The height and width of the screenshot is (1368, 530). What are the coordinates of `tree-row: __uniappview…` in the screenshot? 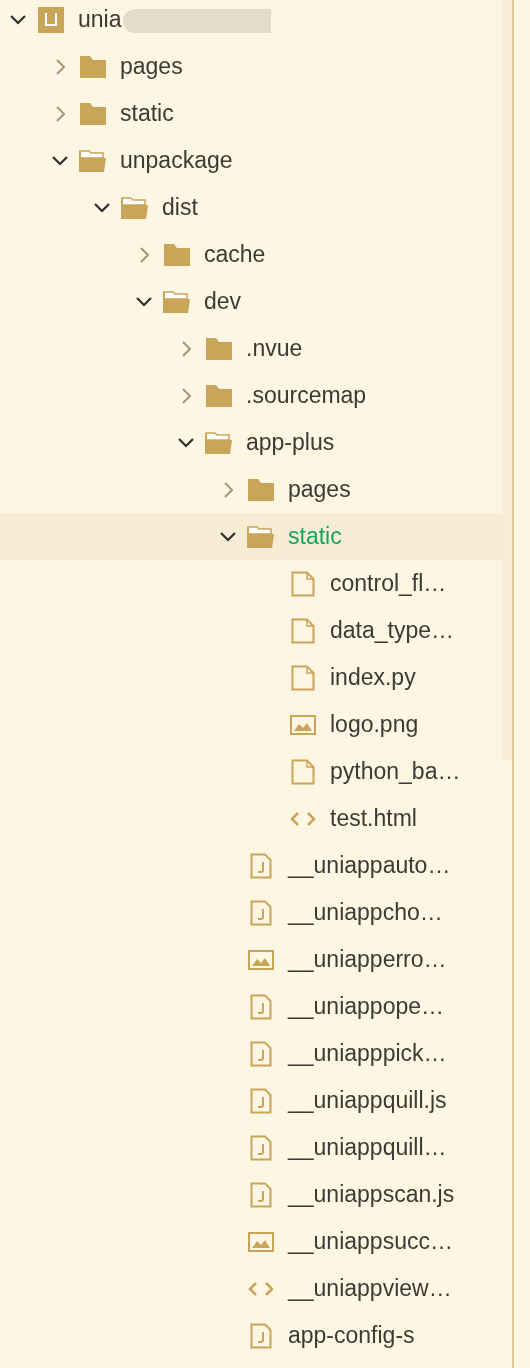 It's located at (251, 1288).